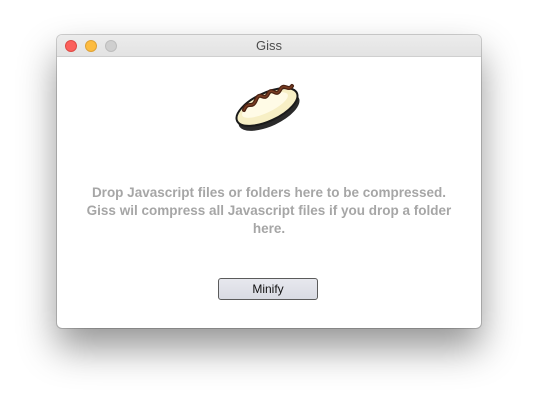 The height and width of the screenshot is (408, 538). I want to click on minify-button: Minify, so click(268, 289).